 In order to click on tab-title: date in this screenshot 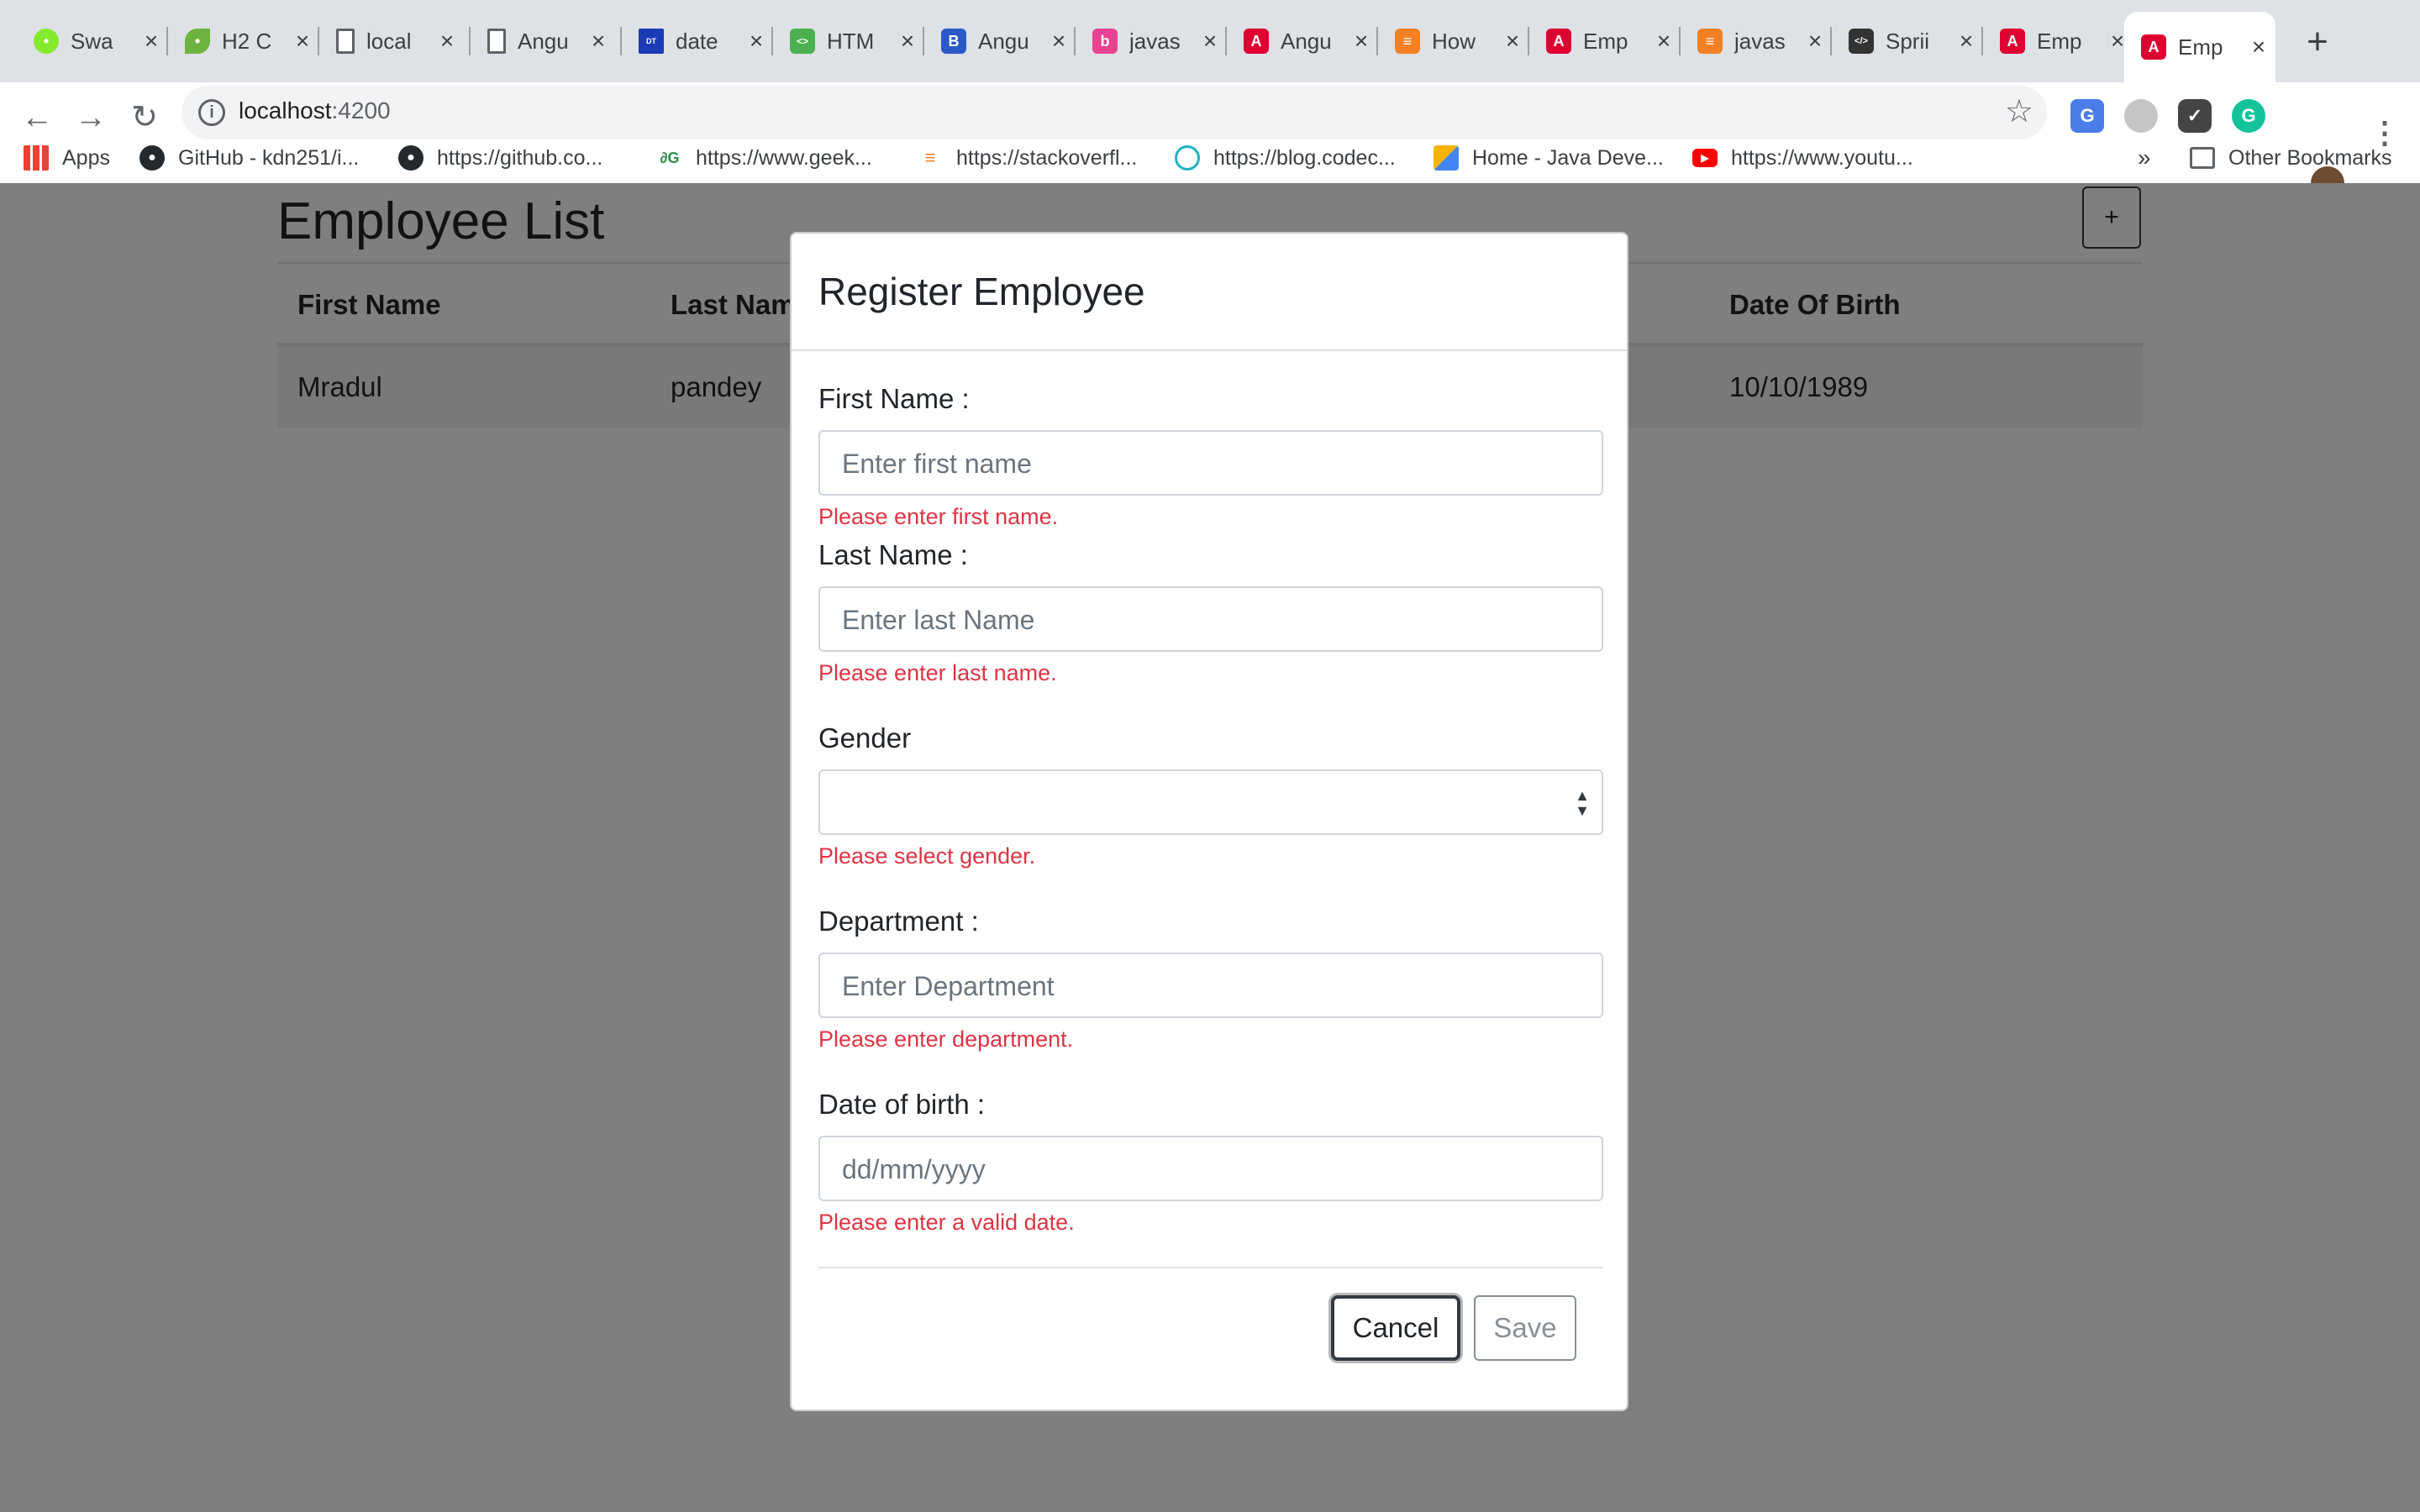, I will do `click(697, 41)`.